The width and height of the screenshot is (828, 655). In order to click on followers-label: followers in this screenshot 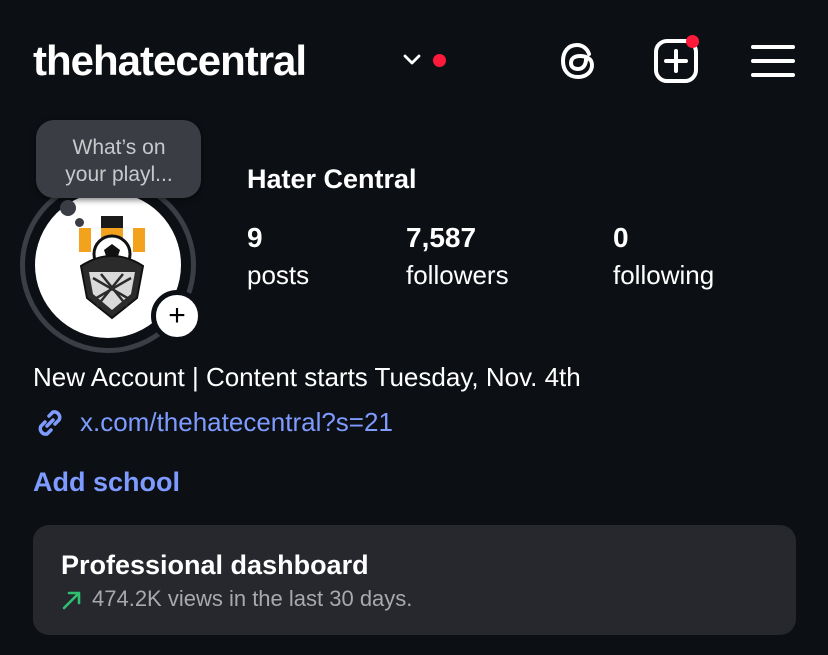, I will do `click(457, 275)`.